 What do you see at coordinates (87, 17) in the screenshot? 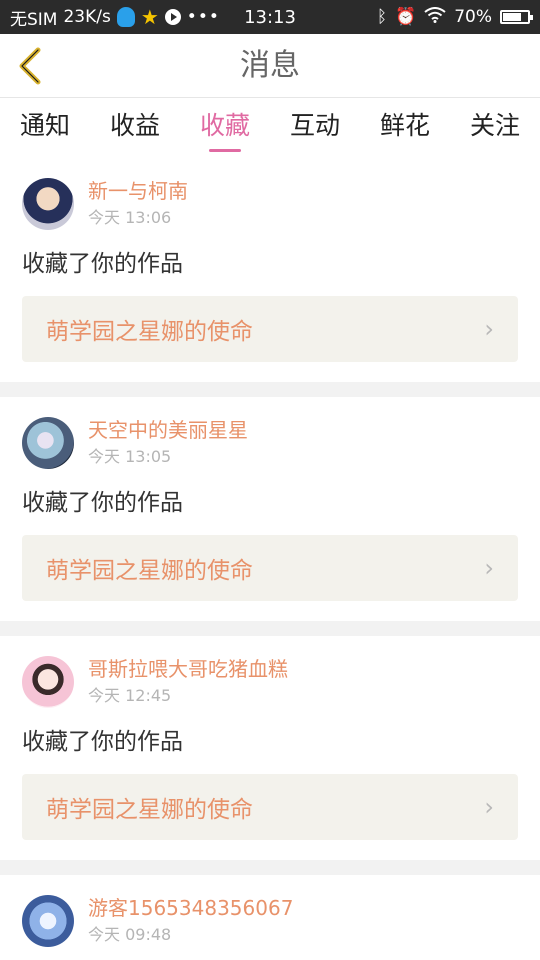
I see `network-speed: 23K/s` at bounding box center [87, 17].